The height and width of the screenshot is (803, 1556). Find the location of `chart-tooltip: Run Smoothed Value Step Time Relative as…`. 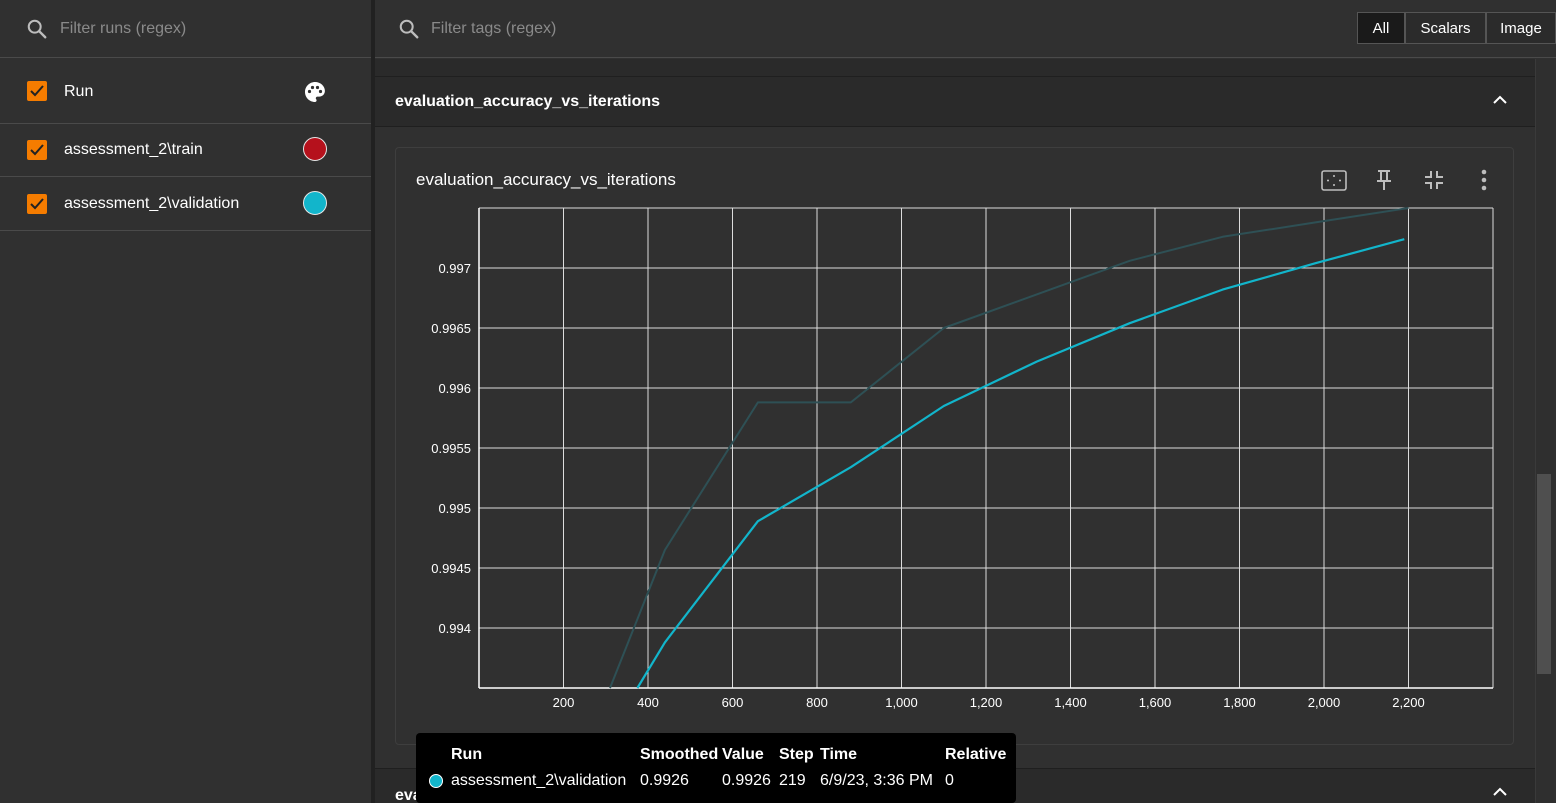

chart-tooltip: Run Smoothed Value Step Time Relative as… is located at coordinates (716, 768).